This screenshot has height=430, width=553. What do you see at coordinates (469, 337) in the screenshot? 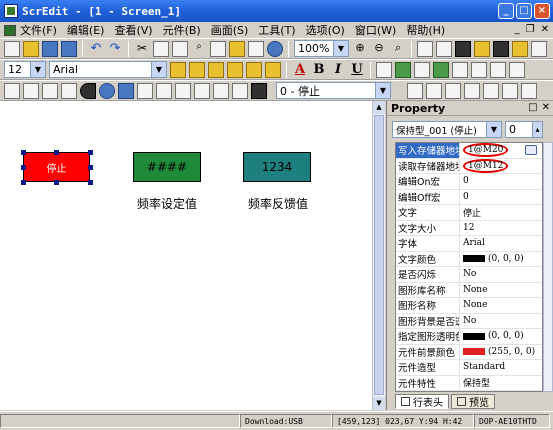
I see `property-row: 指定图形透明色 (0, 0, 0)` at bounding box center [469, 337].